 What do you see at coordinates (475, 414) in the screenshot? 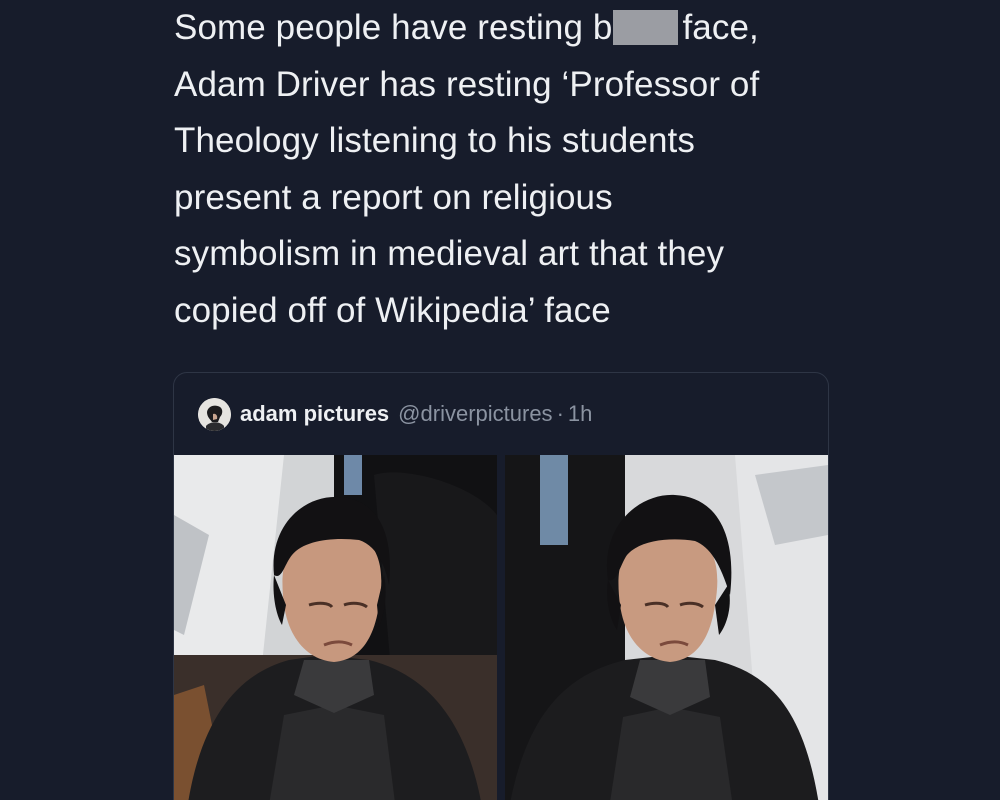
I see `user-handle: @driverpictures` at bounding box center [475, 414].